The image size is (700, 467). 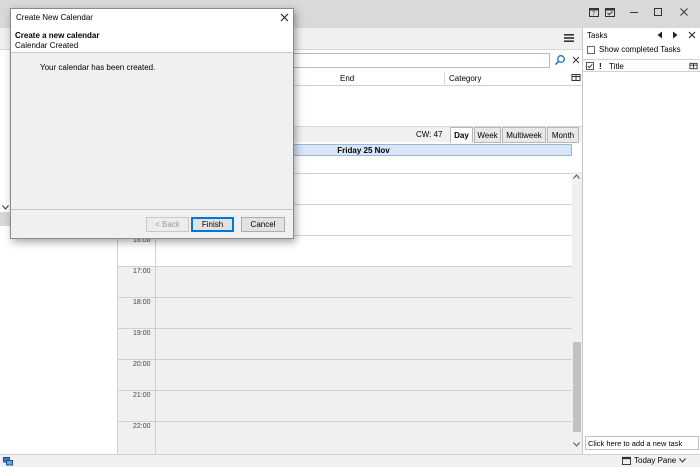 What do you see at coordinates (5, 219) in the screenshot?
I see `selected-calendar-item` at bounding box center [5, 219].